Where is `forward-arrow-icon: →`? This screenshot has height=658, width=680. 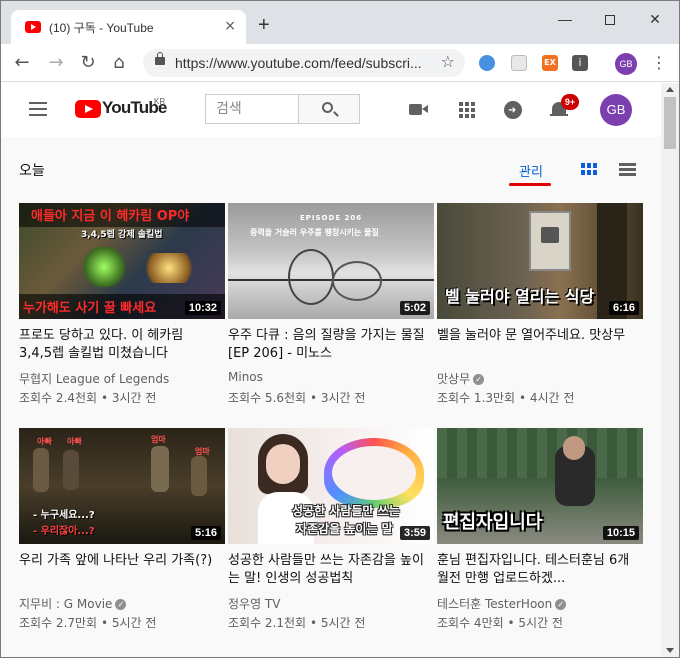 forward-arrow-icon: → is located at coordinates (56, 63).